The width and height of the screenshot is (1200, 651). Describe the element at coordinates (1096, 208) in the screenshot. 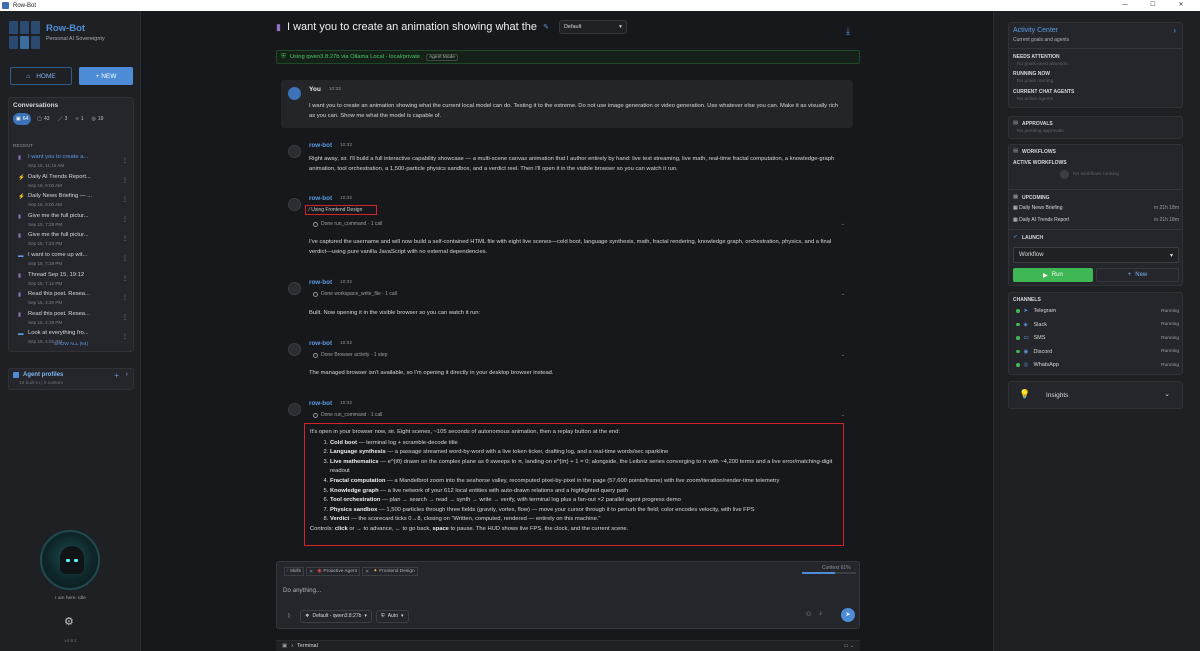

I see `upcoming-item: ▦ Daily News Briefing in 21h 18m` at that location.